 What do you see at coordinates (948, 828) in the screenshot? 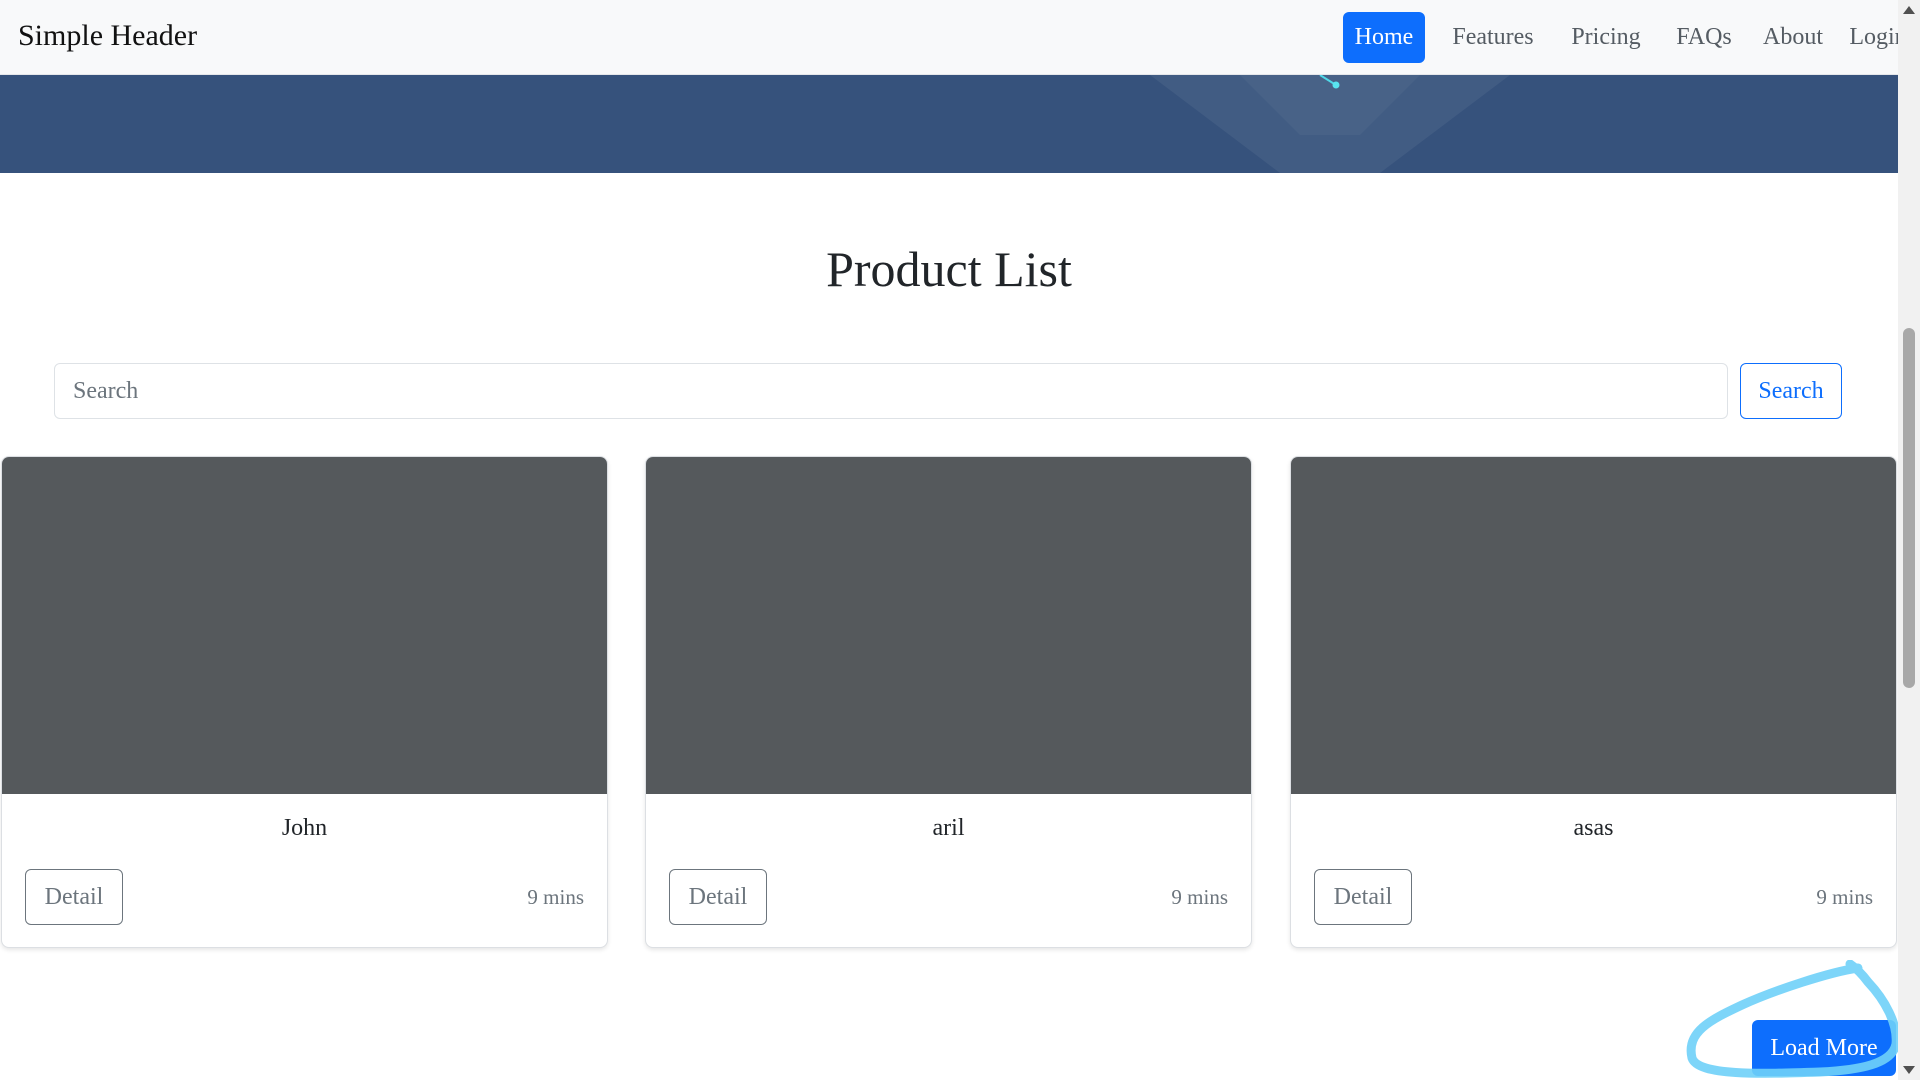
I see `product-name: aril` at bounding box center [948, 828].